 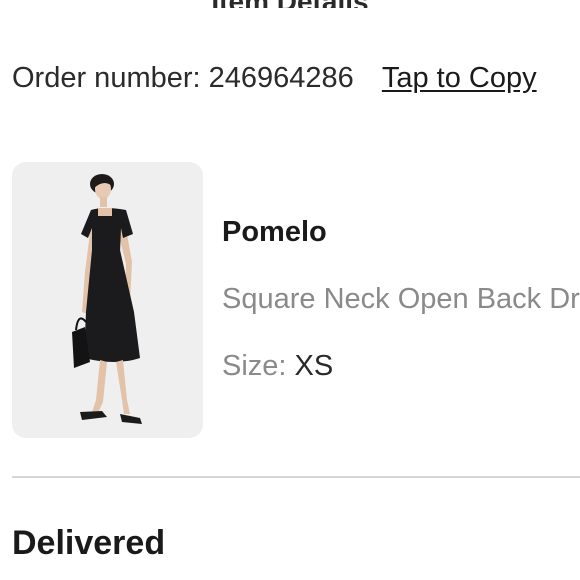 I want to click on product-size-row: Size: XS, so click(x=277, y=366).